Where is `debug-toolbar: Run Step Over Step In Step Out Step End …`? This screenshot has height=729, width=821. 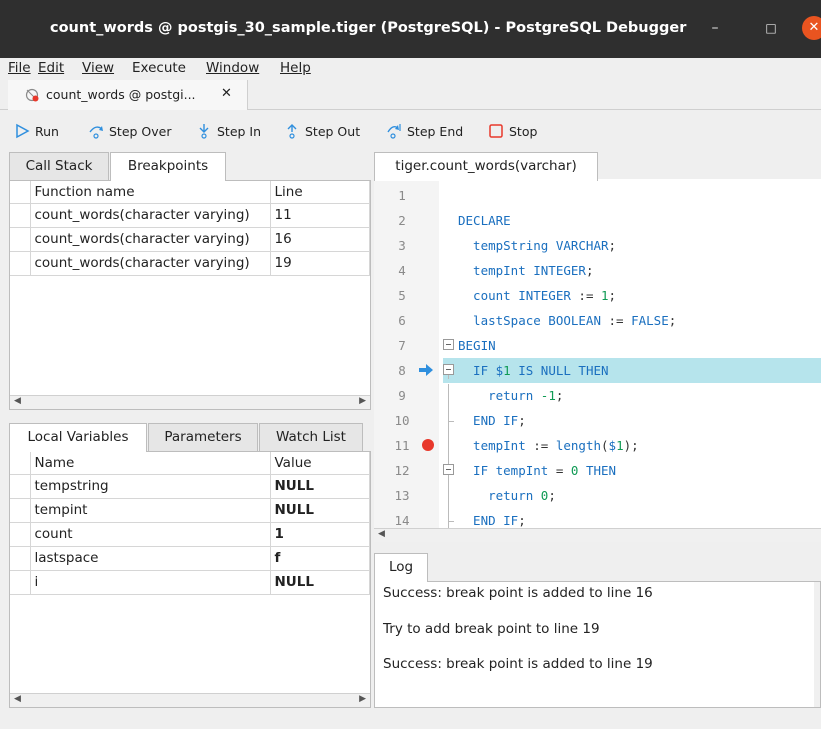 debug-toolbar: Run Step Over Step In Step Out Step End … is located at coordinates (410, 130).